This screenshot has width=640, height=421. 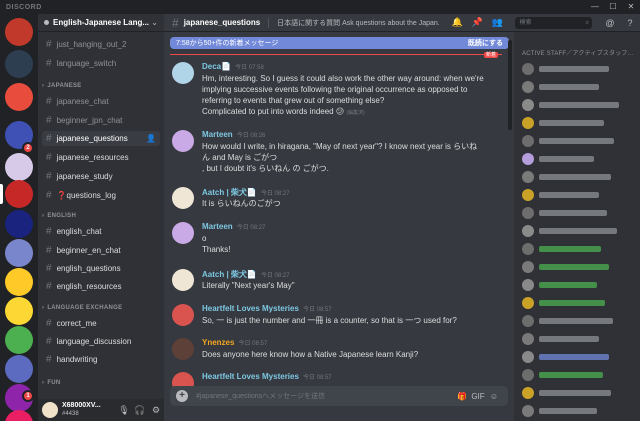 What do you see at coordinates (339, 43) in the screenshot?
I see `new-messages-bar: 7:58から50+件の新着メッセージ 既読にする` at bounding box center [339, 43].